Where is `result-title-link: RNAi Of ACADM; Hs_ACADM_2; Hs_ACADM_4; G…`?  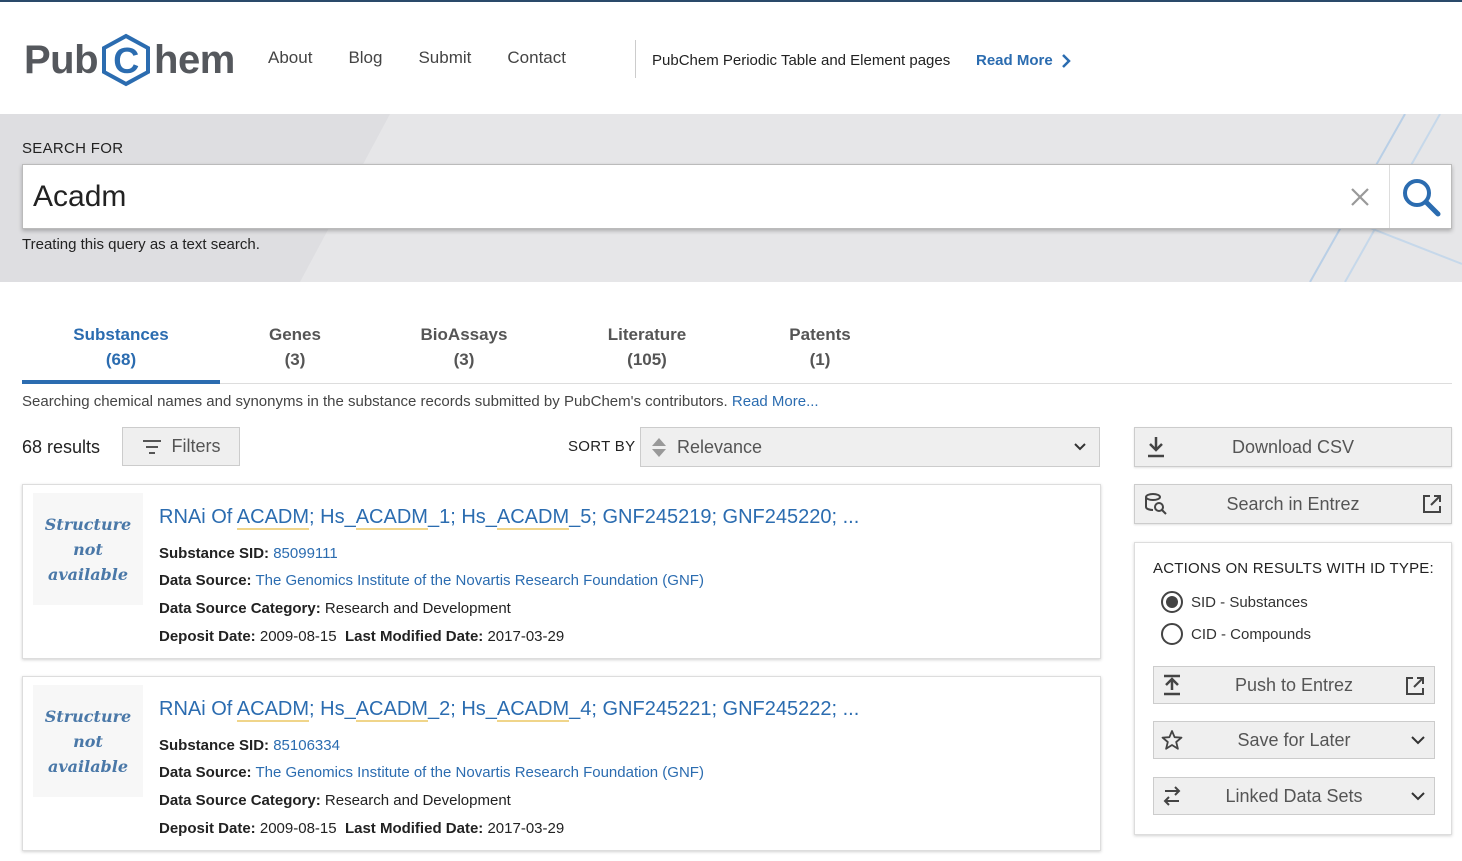
result-title-link: RNAi Of ACADM; Hs_ACADM_2; Hs_ACADM_4; G… is located at coordinates (509, 710).